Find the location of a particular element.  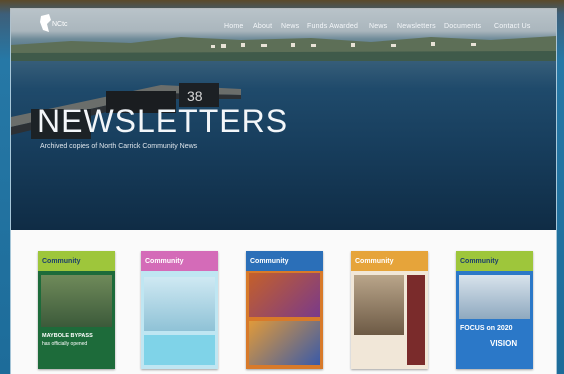

svg-text: NCtc is located at coordinates (60, 24).